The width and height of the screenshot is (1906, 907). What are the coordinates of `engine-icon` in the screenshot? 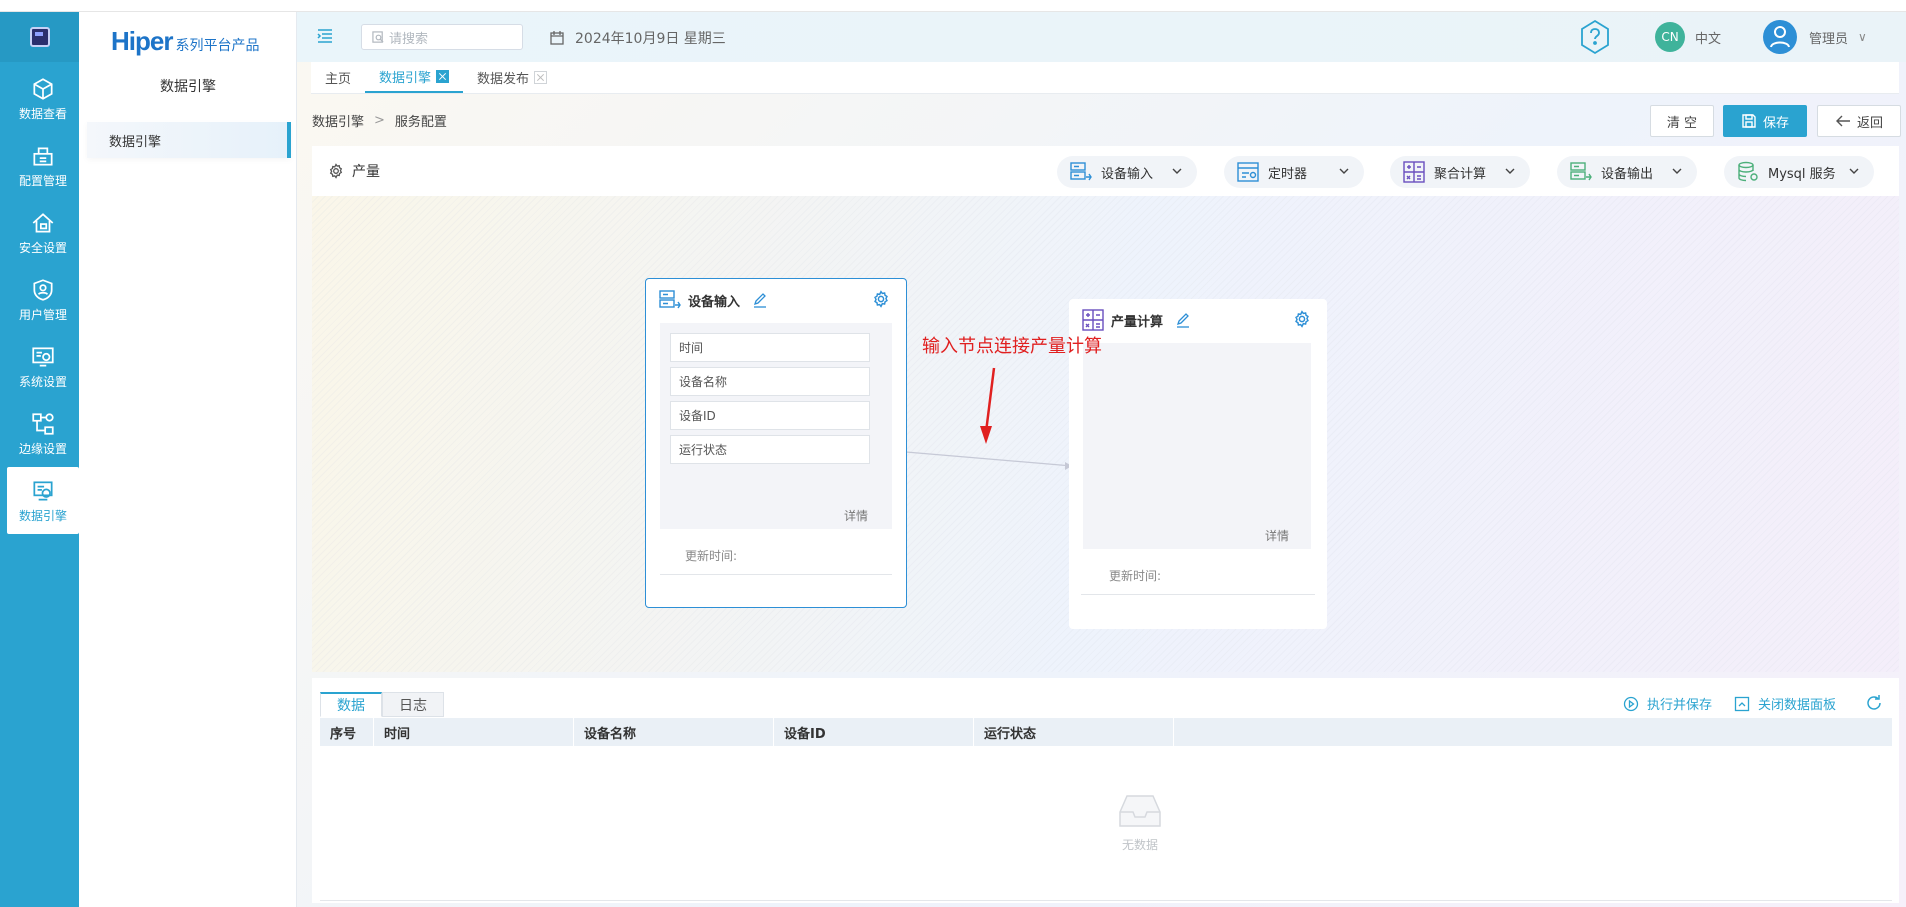 It's located at (43, 490).